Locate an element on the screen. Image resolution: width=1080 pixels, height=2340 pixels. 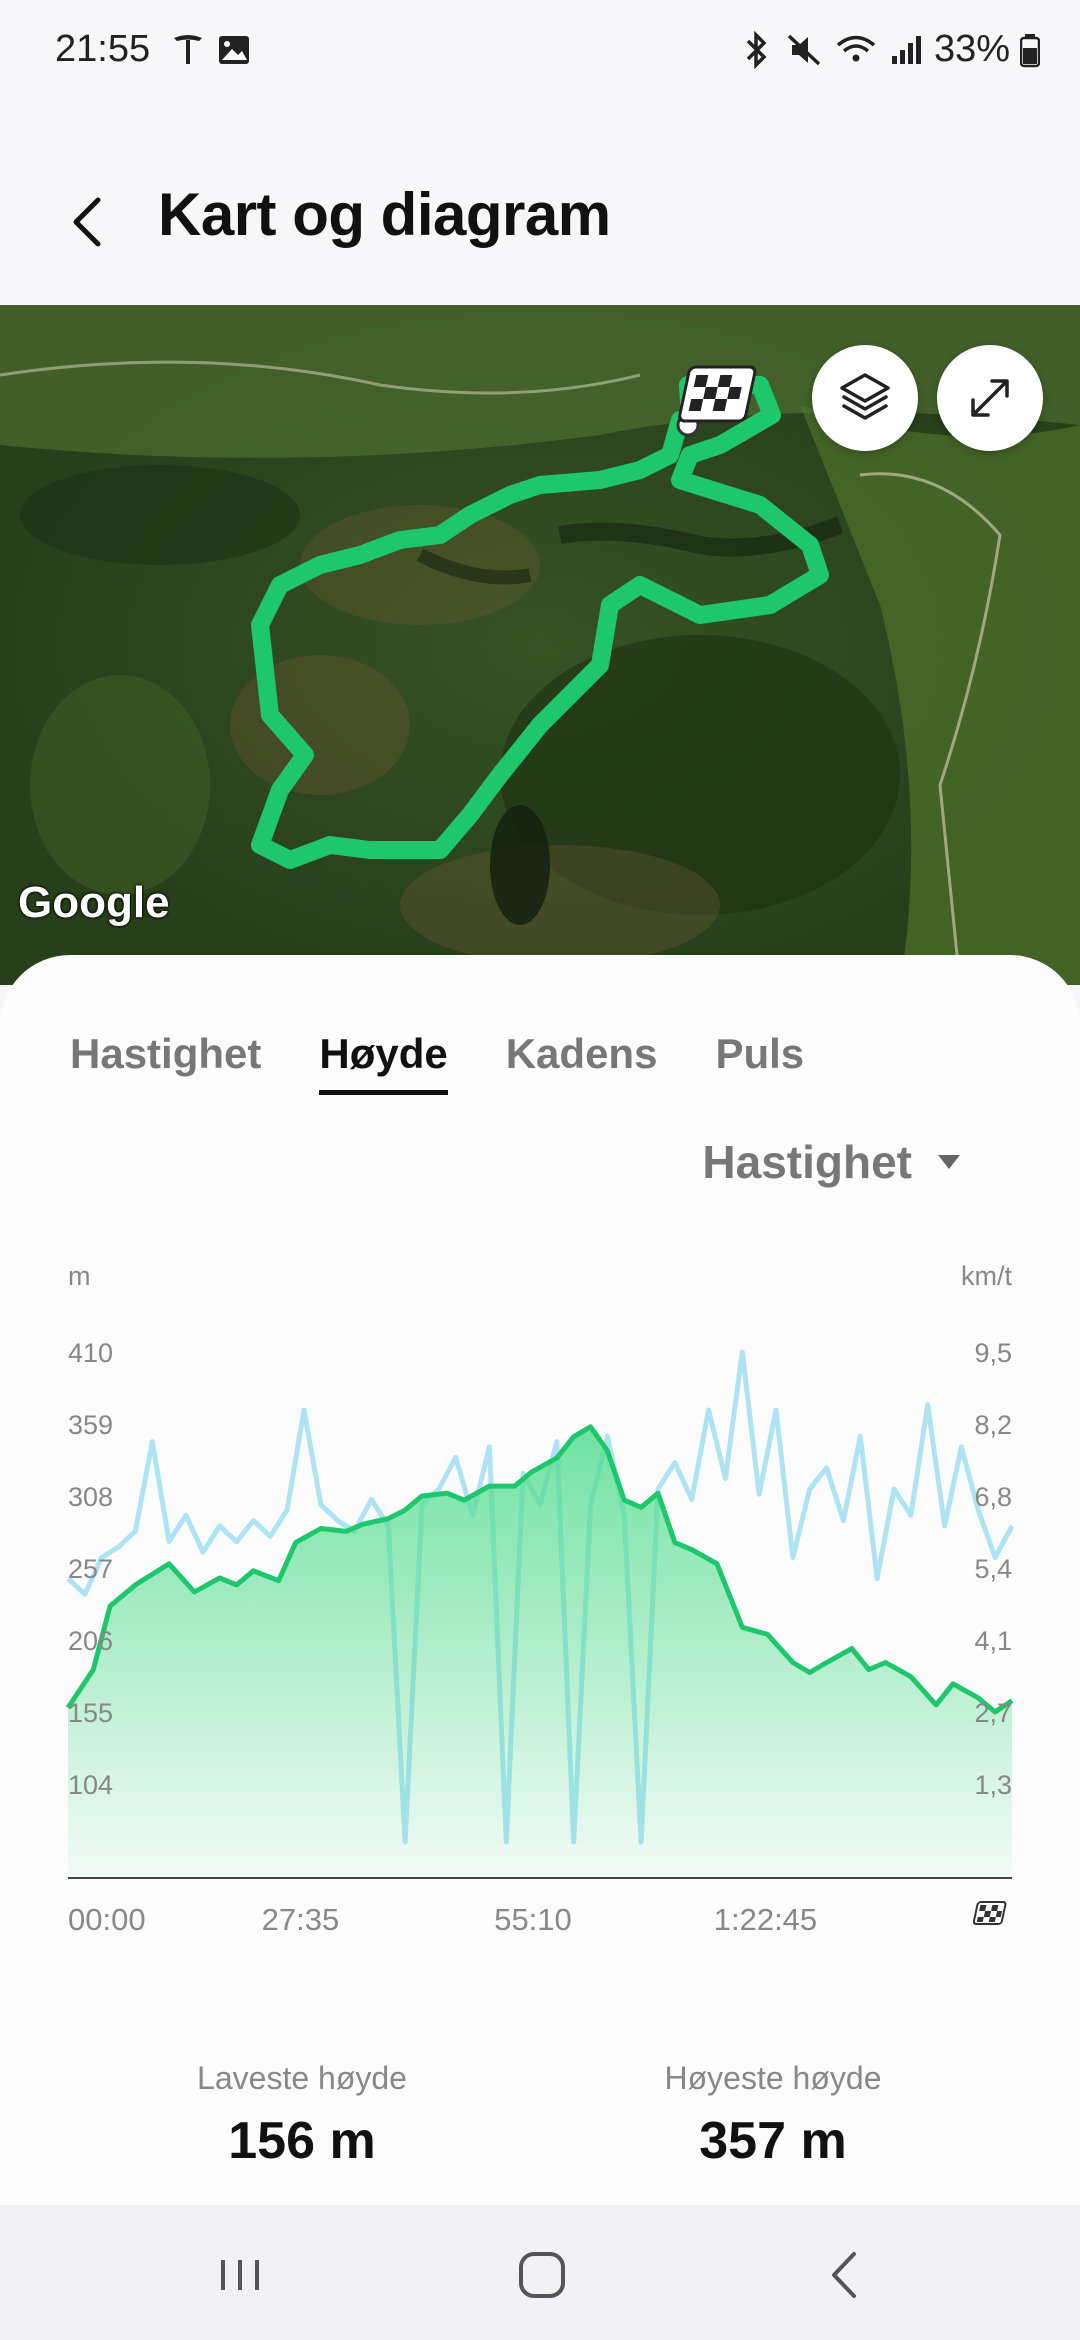
lowest-elevation: Laveste høyde 156 m is located at coordinates (302, 2115).